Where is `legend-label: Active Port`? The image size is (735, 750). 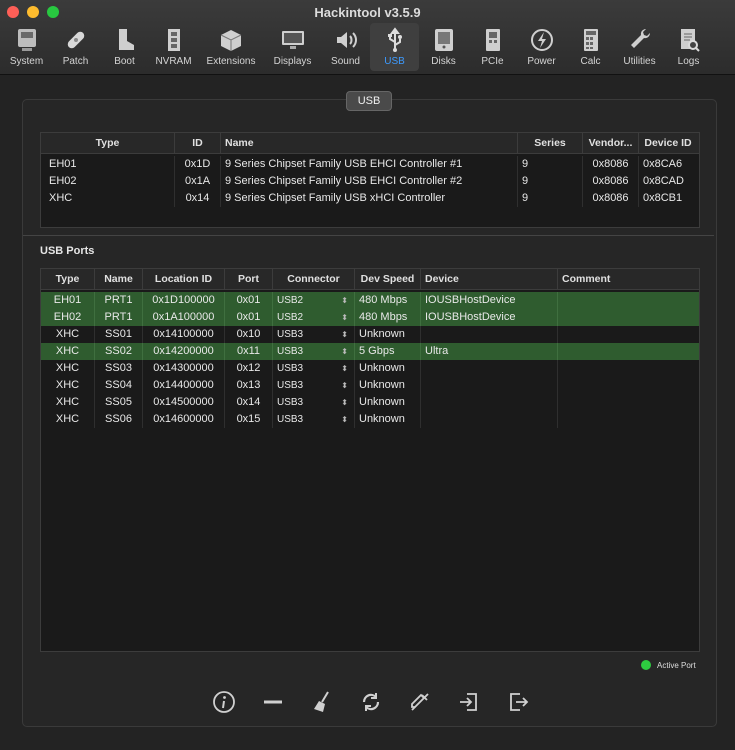
legend-label: Active Port is located at coordinates (676, 665).